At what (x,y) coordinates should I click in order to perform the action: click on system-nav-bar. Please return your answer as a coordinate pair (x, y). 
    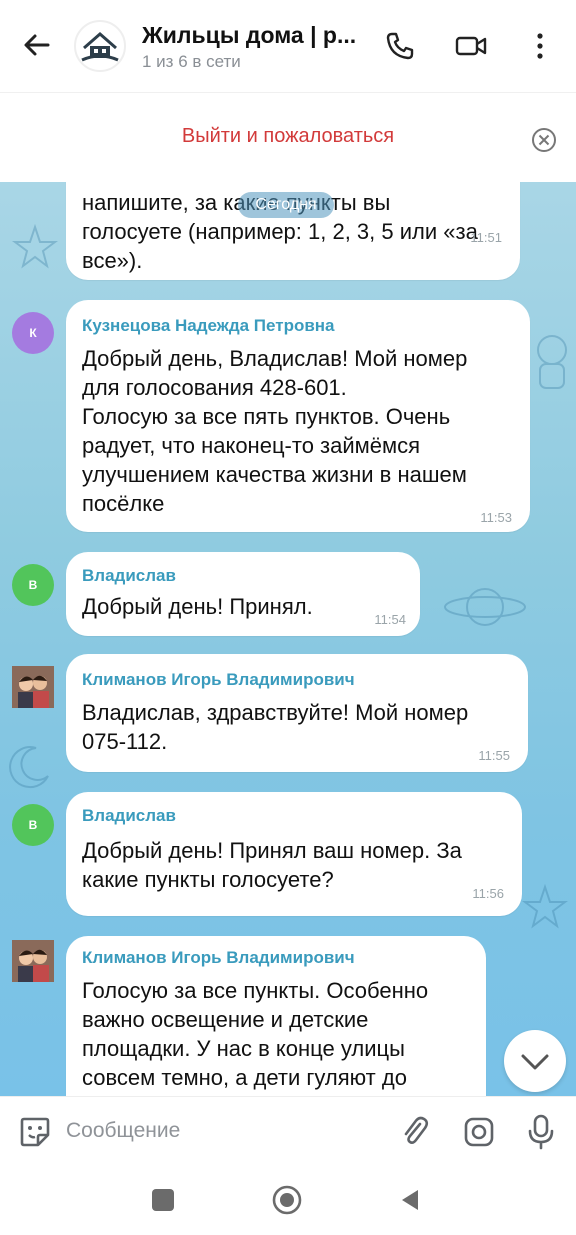
    Looking at the image, I should click on (288, 1200).